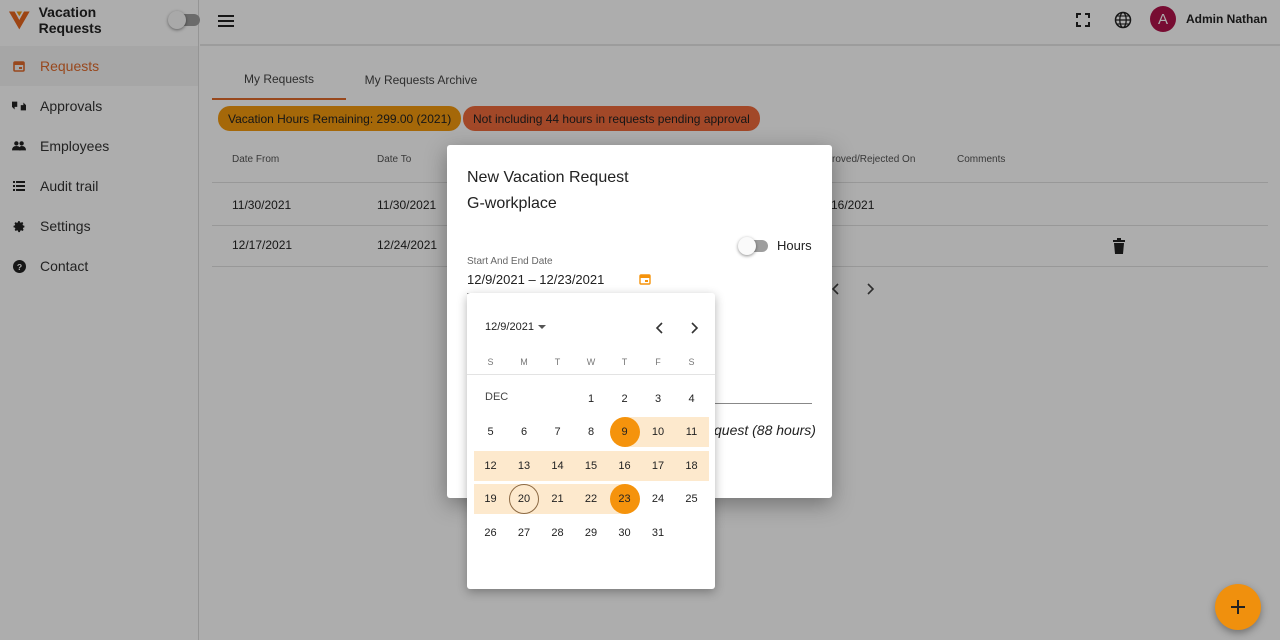  Describe the element at coordinates (557, 533) in the screenshot. I see `calendar-day: 28` at that location.